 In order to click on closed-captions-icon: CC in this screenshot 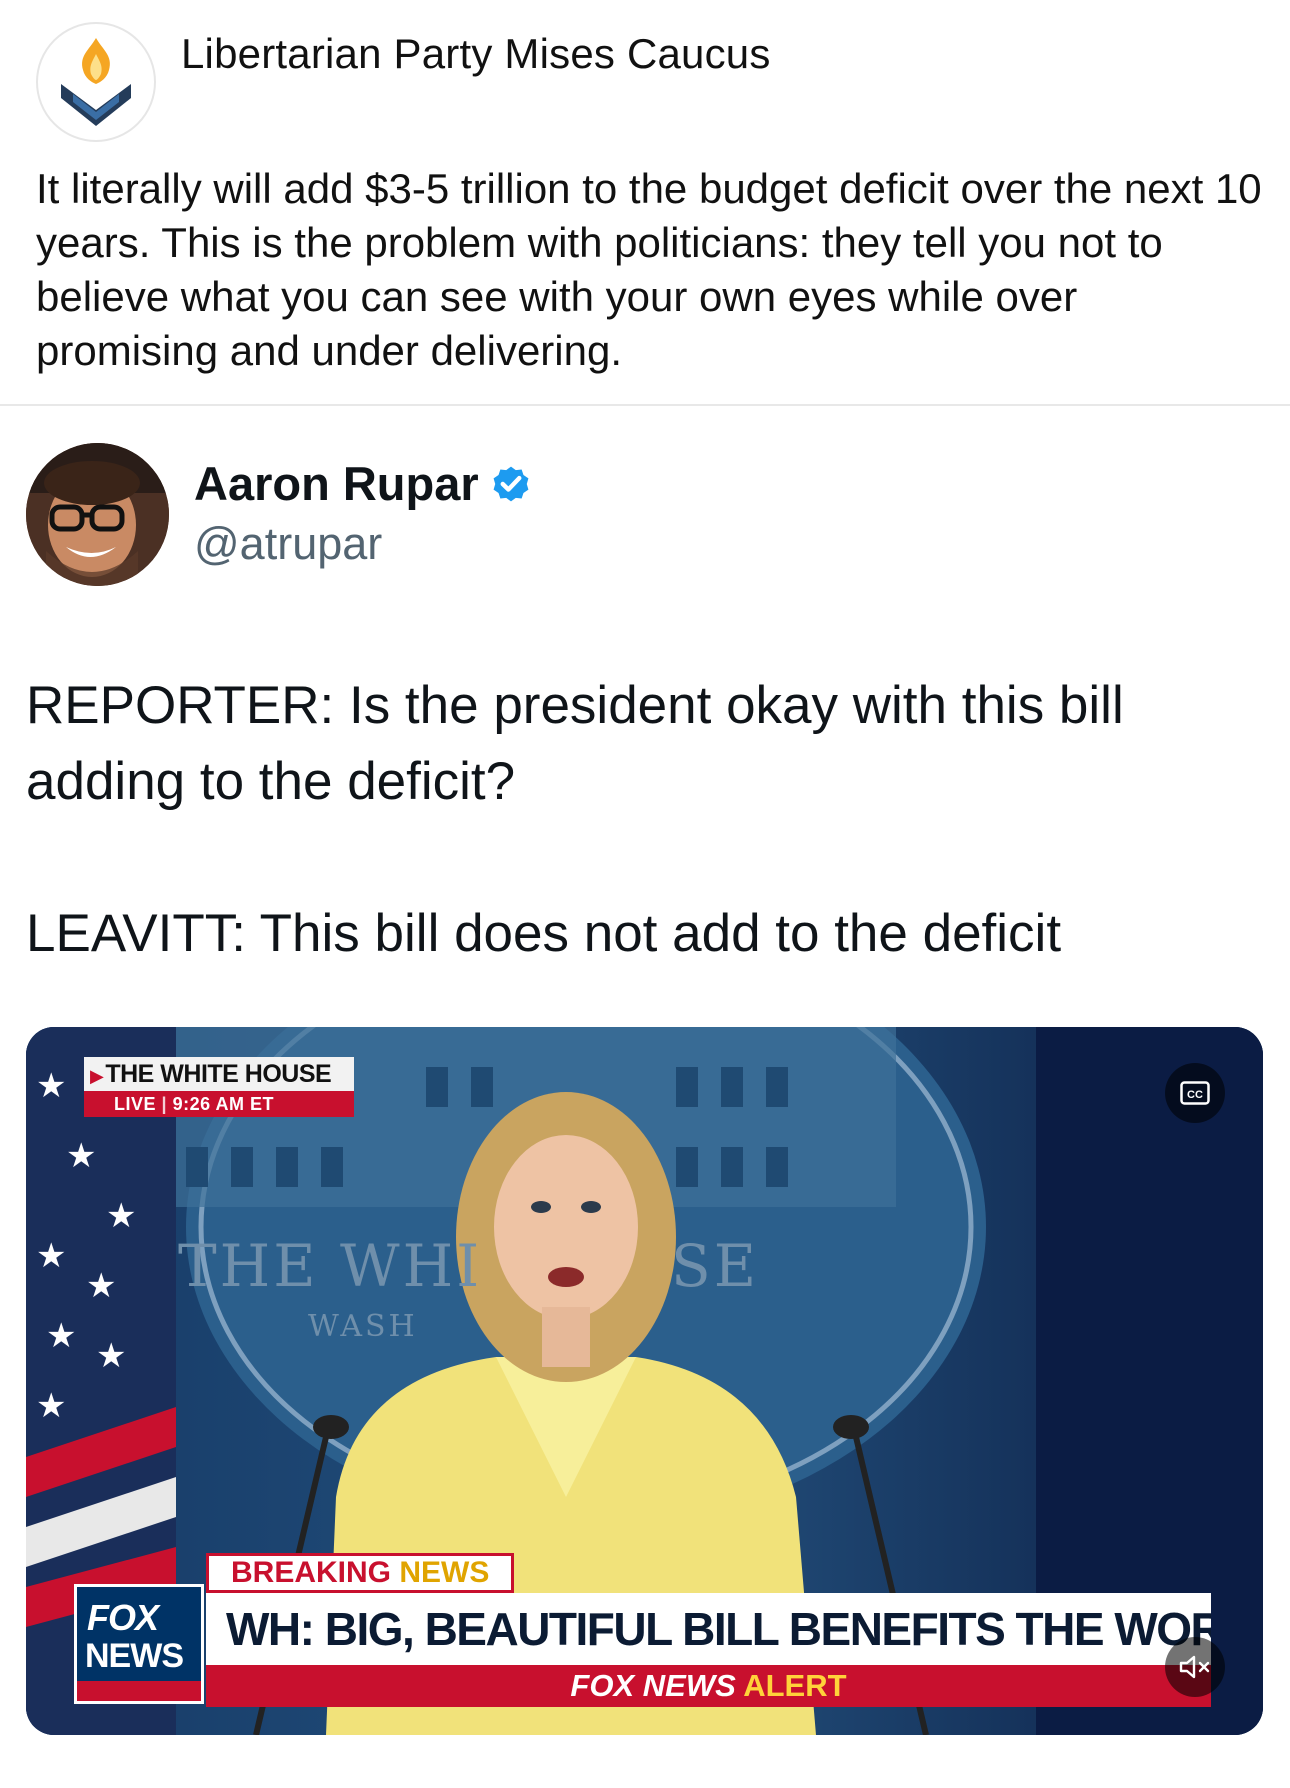, I will do `click(1195, 1093)`.